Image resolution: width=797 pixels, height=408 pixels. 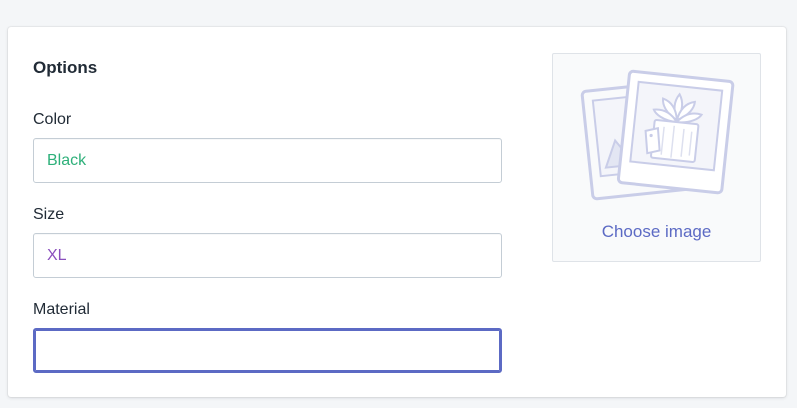 What do you see at coordinates (65, 67) in the screenshot?
I see `section-title: Options` at bounding box center [65, 67].